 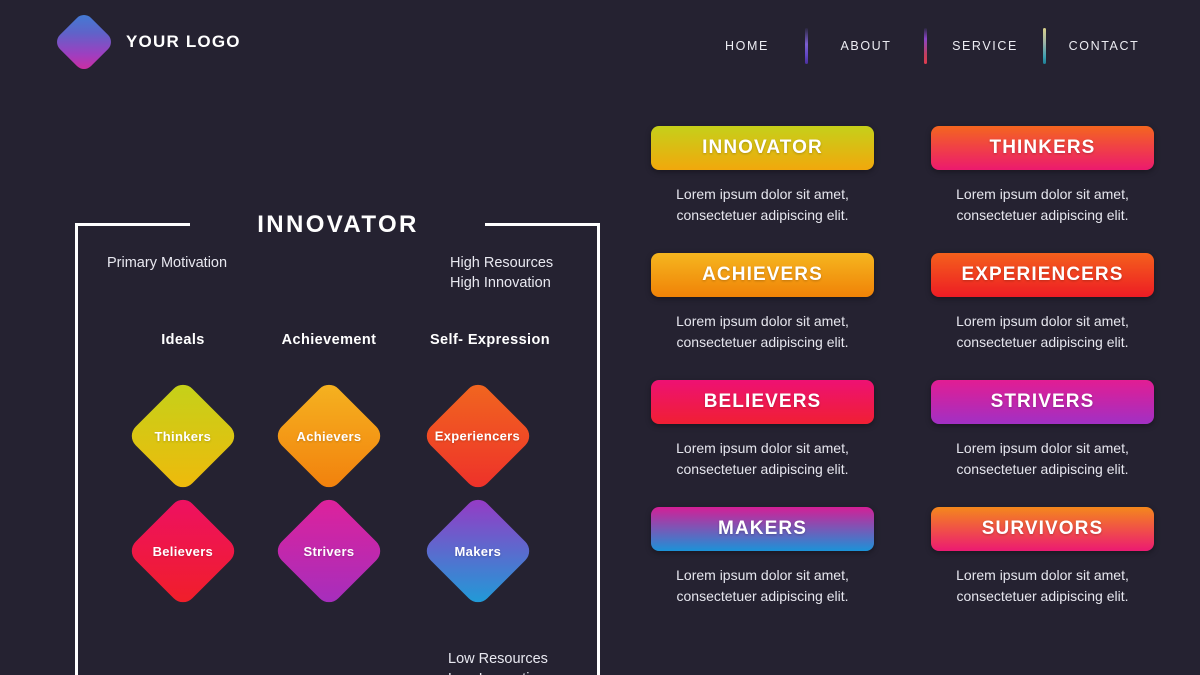 I want to click on site-header: YOUR LOGO HOME ABOUT SERVICE CONTACT, so click(x=600, y=43).